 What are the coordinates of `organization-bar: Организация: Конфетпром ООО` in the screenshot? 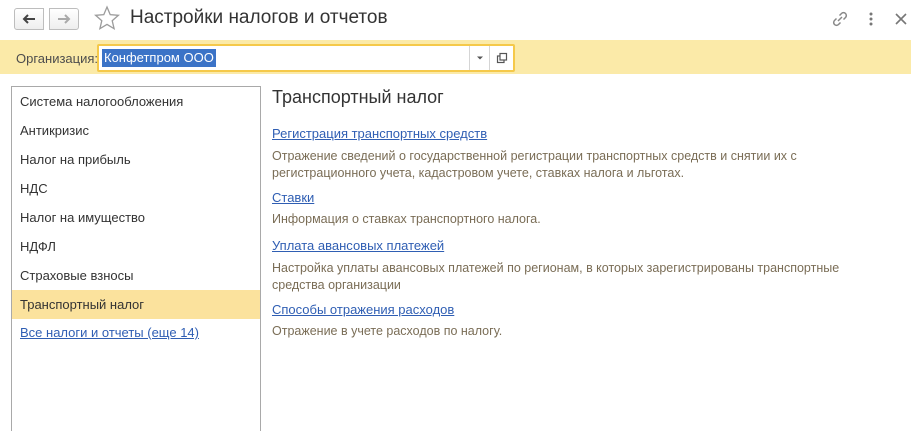 It's located at (455, 57).